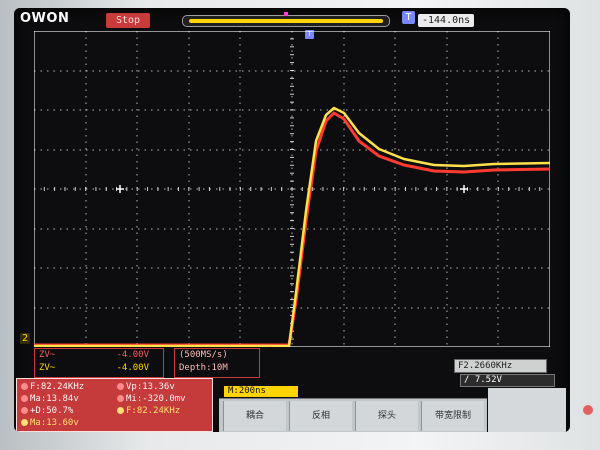 This screenshot has width=600, height=450. What do you see at coordinates (99, 355) in the screenshot?
I see `channel-1-row: ZV~ -4.00V` at bounding box center [99, 355].